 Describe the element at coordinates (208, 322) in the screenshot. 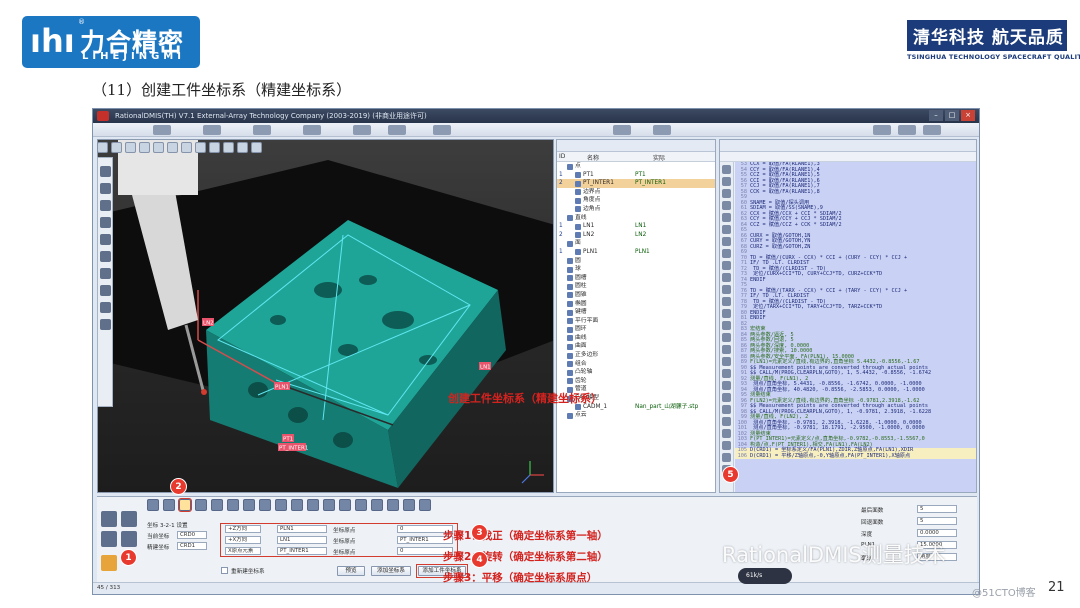

I see `viewport-label-ln2: LN2` at that location.